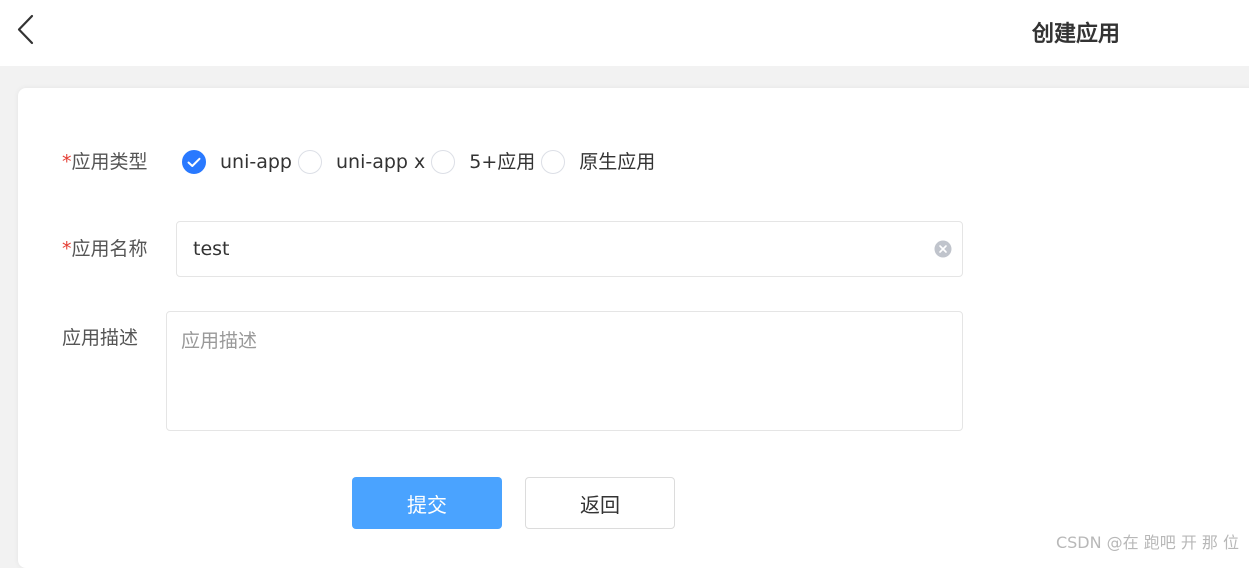 The width and height of the screenshot is (1249, 568). I want to click on chevron-left-icon, so click(26, 30).